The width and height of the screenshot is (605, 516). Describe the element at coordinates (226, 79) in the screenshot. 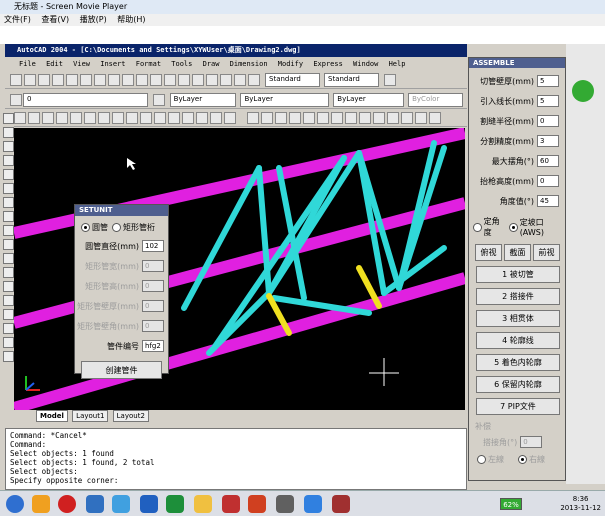

I see `properties-icon` at that location.